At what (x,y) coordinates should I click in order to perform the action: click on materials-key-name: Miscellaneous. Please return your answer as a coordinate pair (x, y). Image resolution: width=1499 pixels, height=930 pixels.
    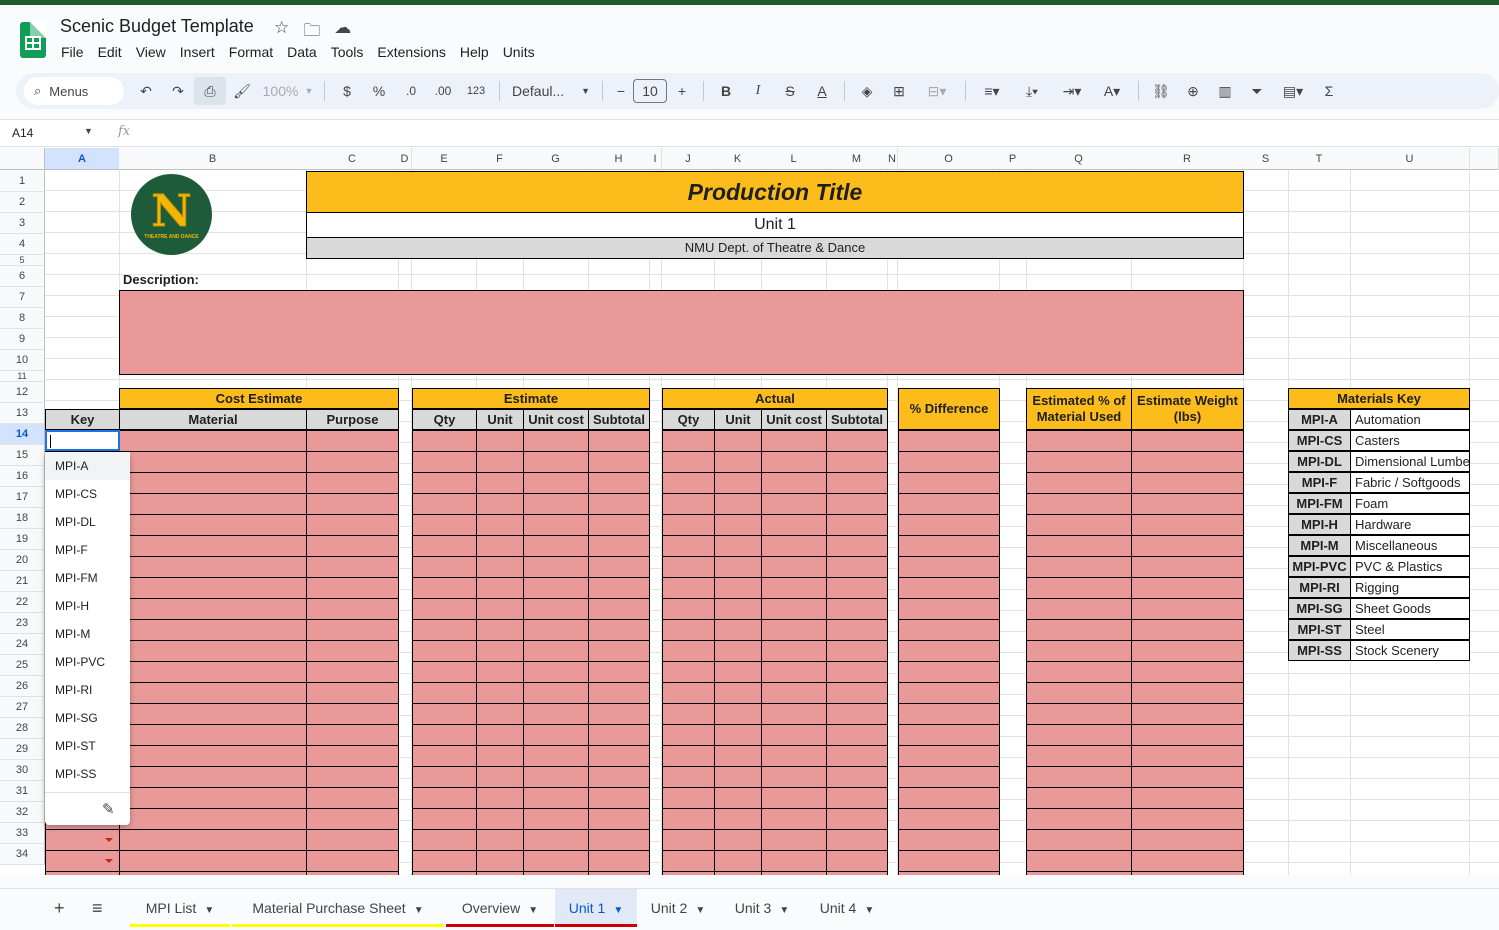
    Looking at the image, I should click on (1410, 545).